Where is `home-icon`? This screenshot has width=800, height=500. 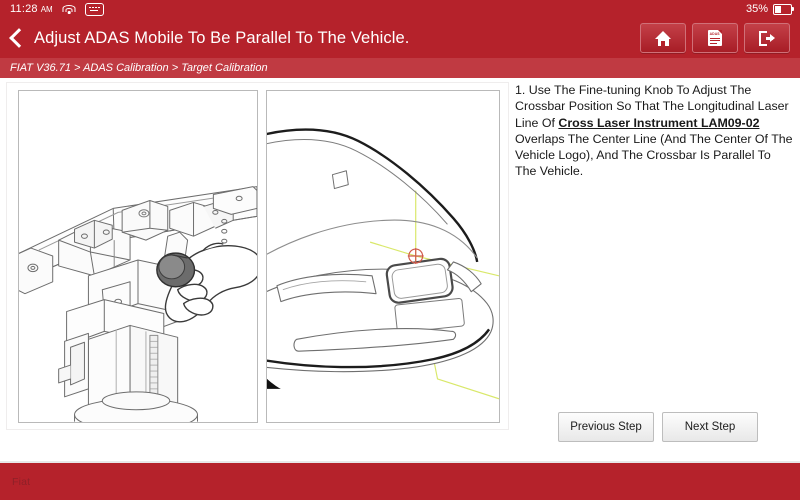 home-icon is located at coordinates (663, 38).